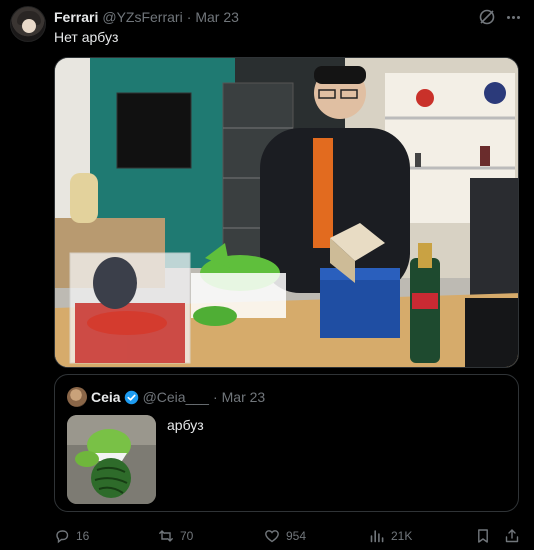  I want to click on quote-image, so click(111, 459).